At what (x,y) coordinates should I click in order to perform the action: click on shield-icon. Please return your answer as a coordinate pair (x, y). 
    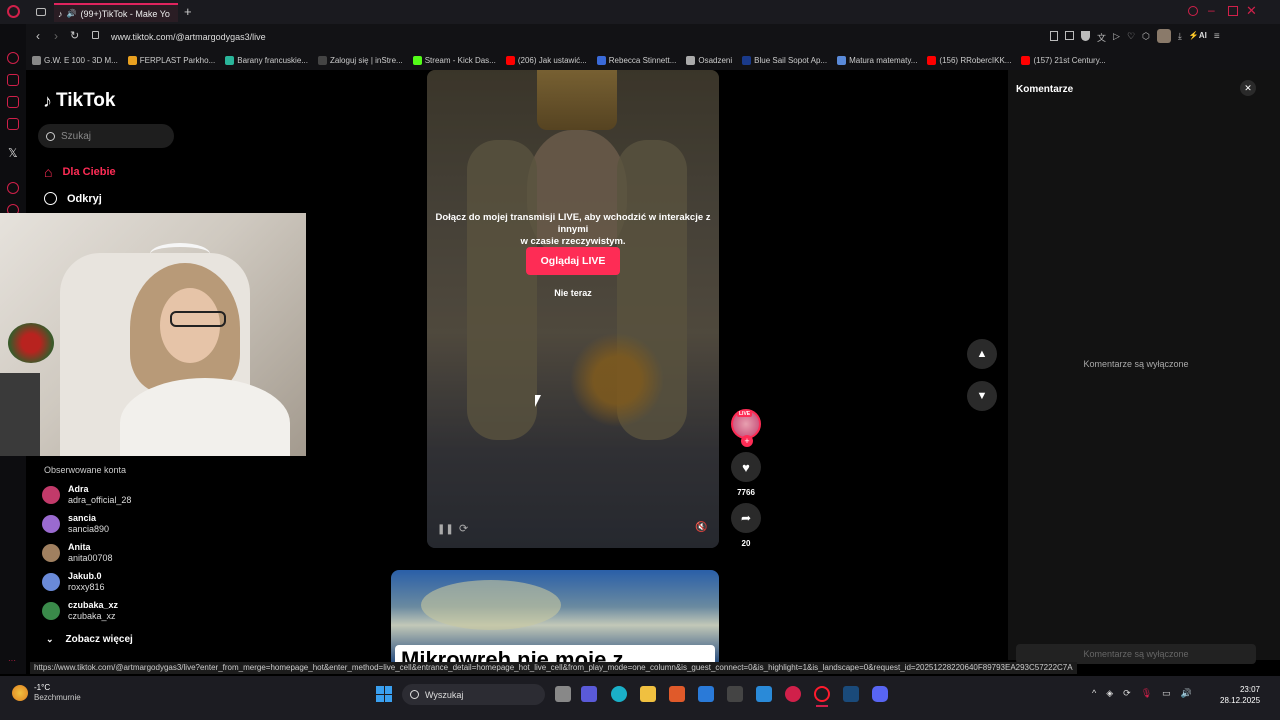
    Looking at the image, I should click on (1085, 36).